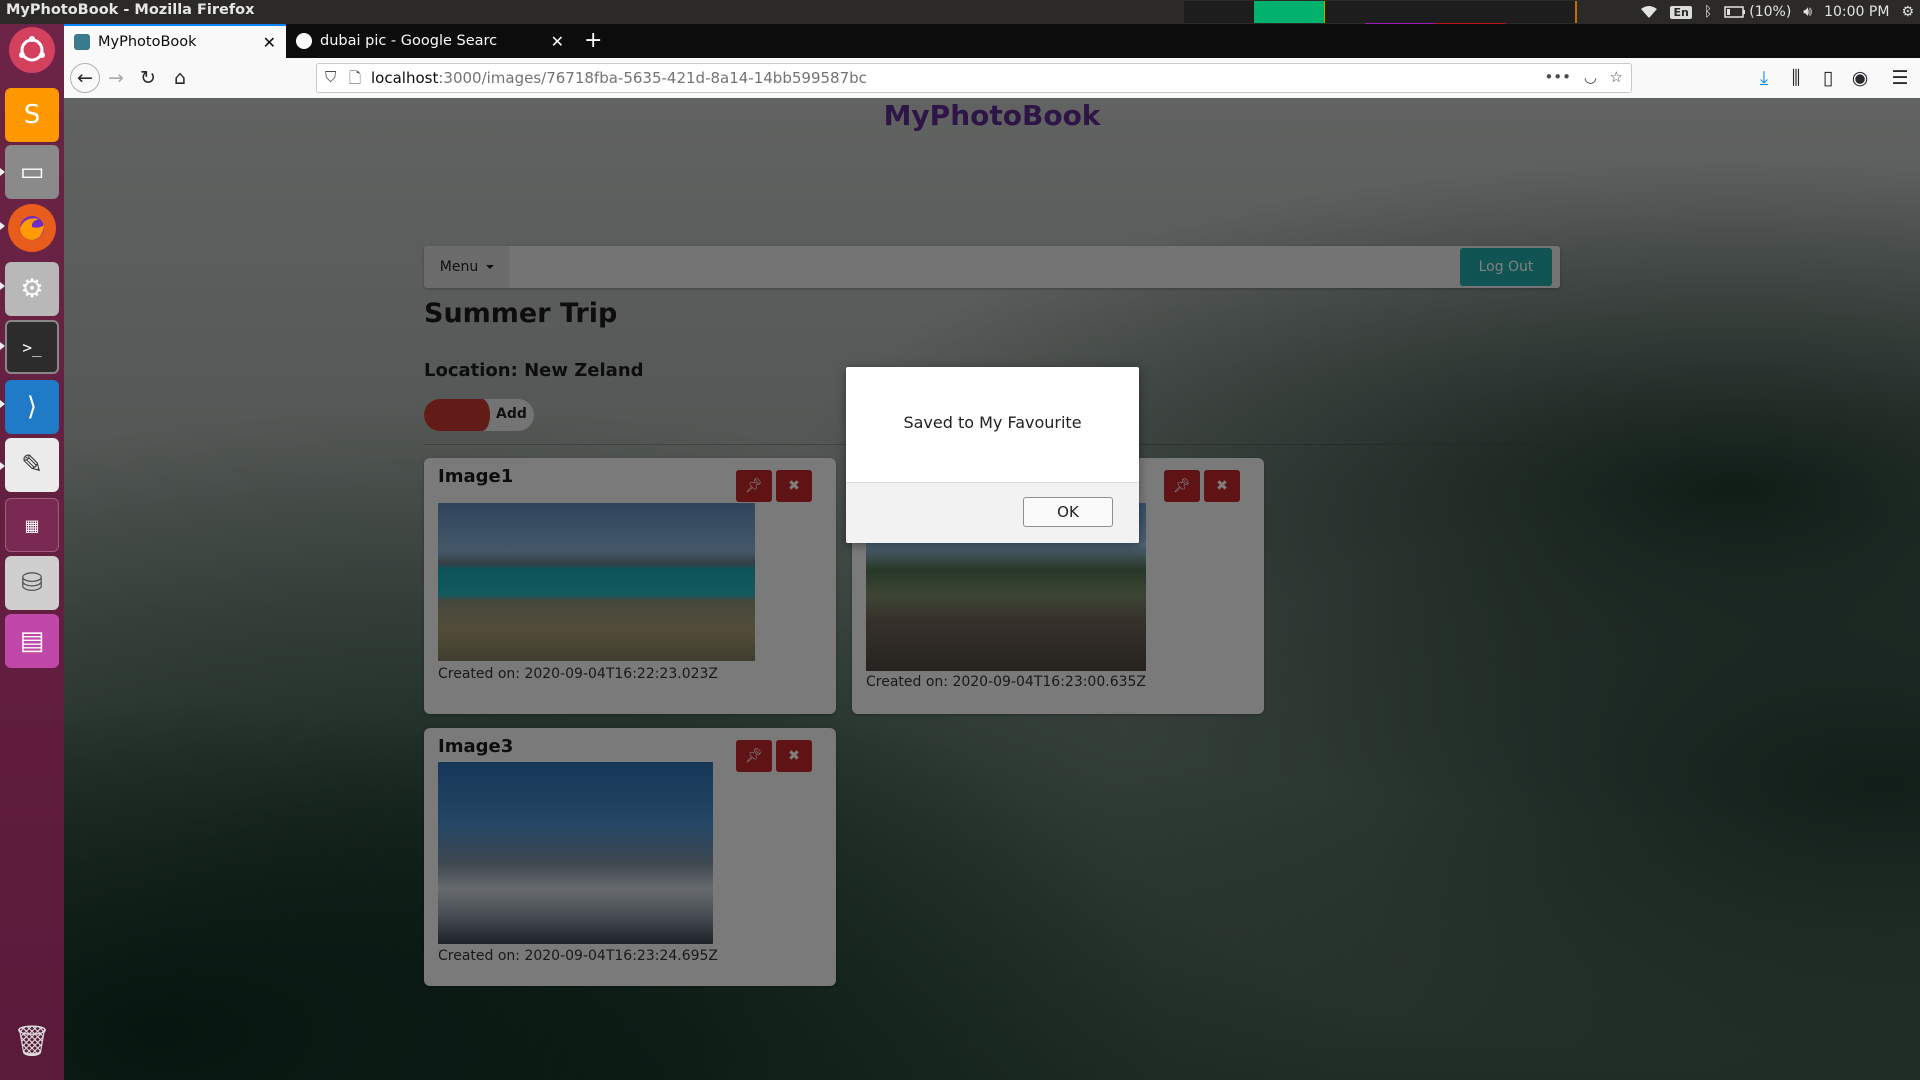 This screenshot has height=1080, width=1920. I want to click on unity-launcher: S ▭ ⚙ >_ ⟩ ✎ ▦ ⛁ ▤ 🗑︎, so click(32, 552).